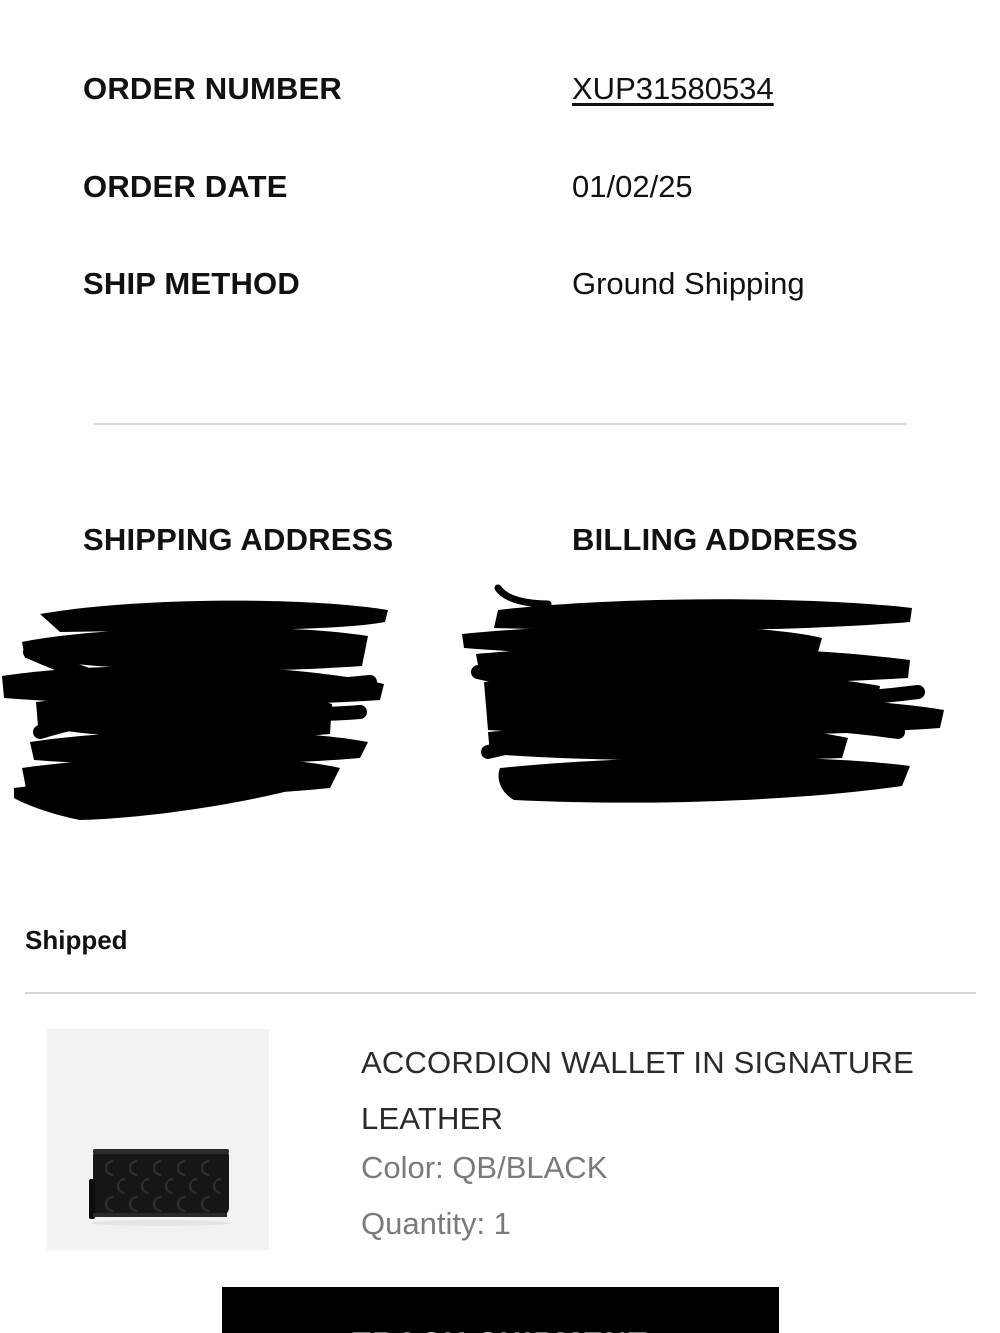  What do you see at coordinates (191, 283) in the screenshot?
I see `ship-method-label: SHIP METHOD` at bounding box center [191, 283].